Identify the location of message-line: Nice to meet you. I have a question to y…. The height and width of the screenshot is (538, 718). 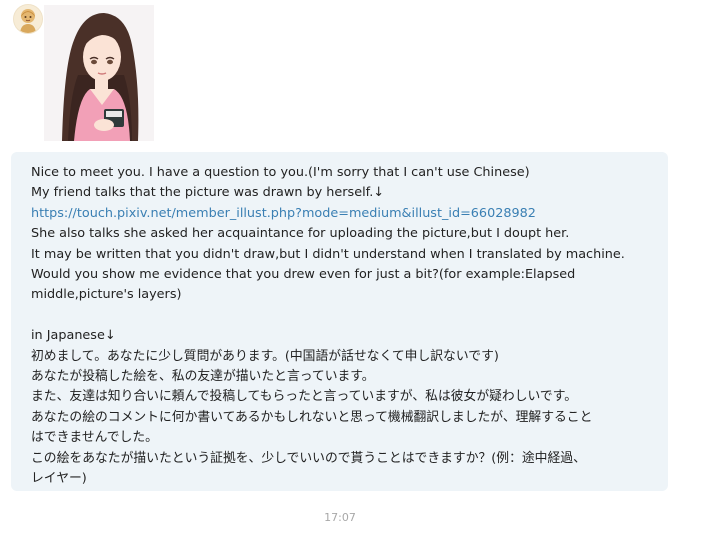
(280, 172).